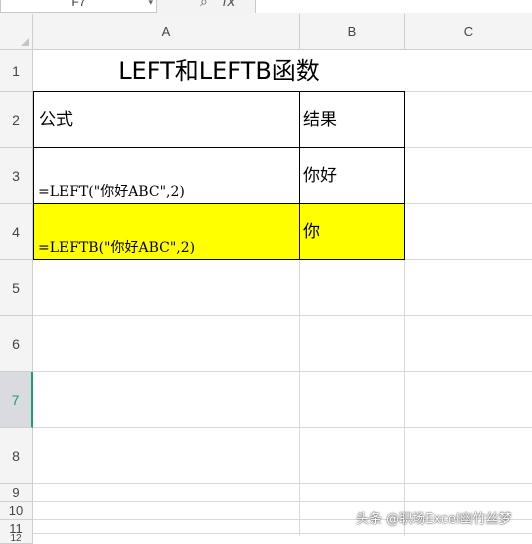  What do you see at coordinates (352, 175) in the screenshot?
I see `cell-b3: 你好` at bounding box center [352, 175].